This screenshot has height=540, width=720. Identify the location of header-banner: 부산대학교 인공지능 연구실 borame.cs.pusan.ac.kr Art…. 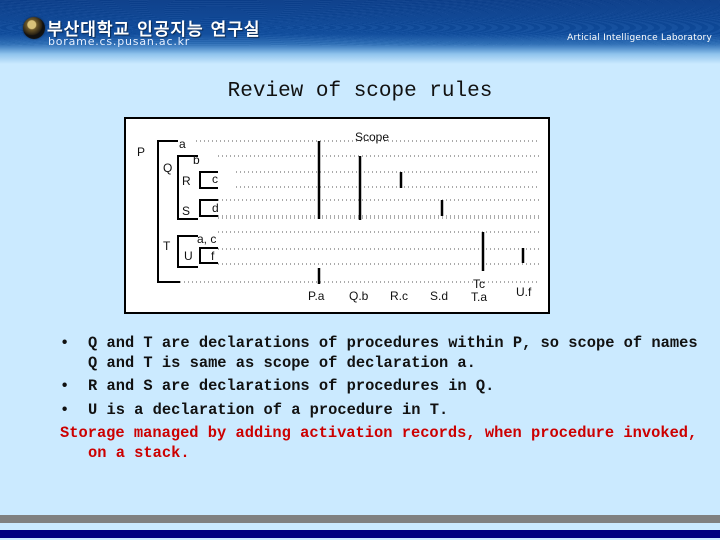
(360, 32).